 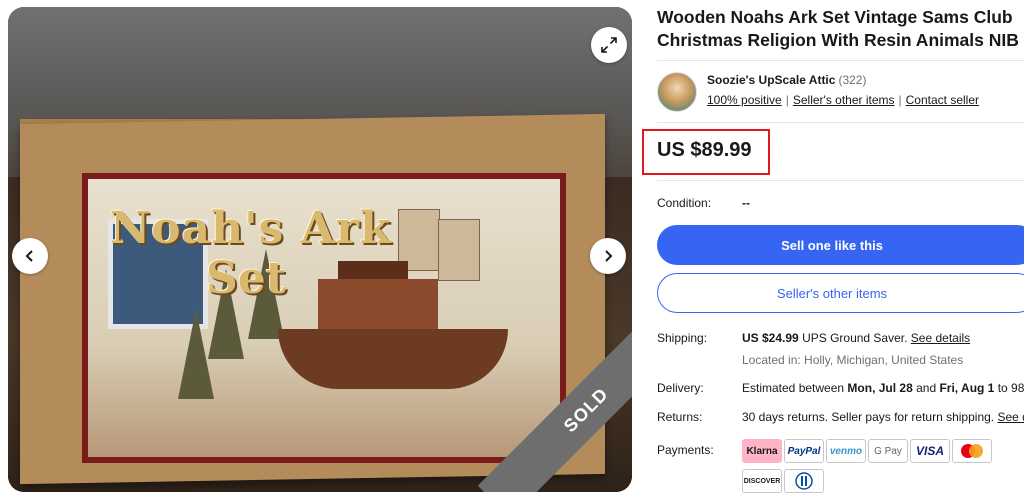 I want to click on chevron-left-icon, so click(x=29, y=256).